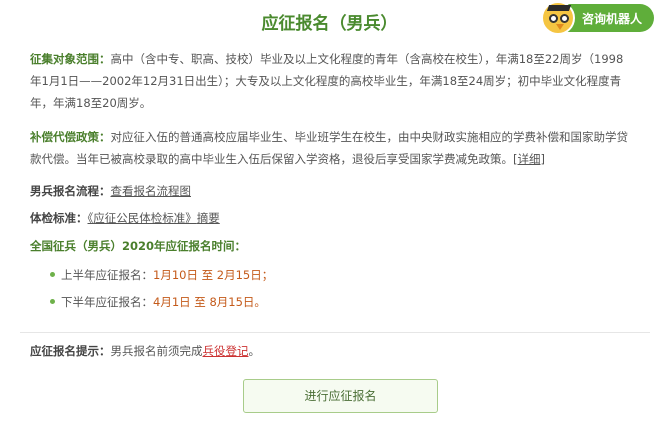  I want to click on physical-label: 体检标准：, so click(59, 218).